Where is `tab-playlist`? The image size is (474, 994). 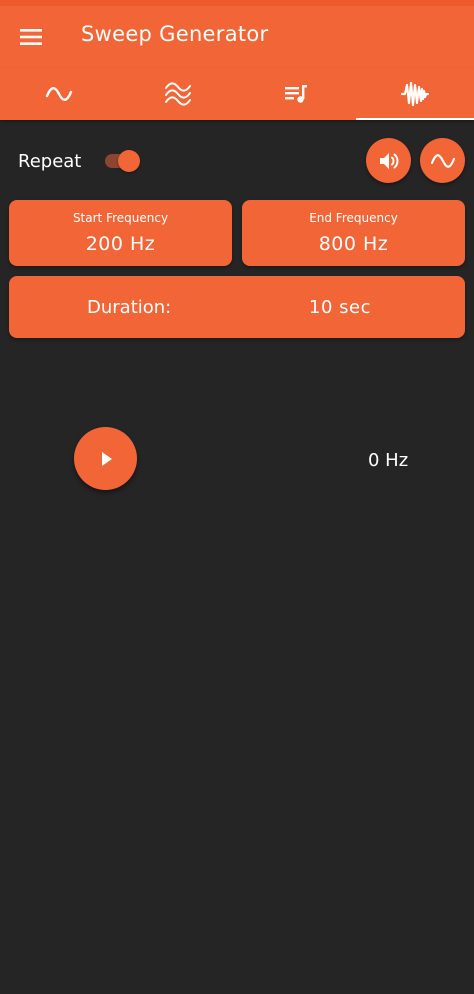 tab-playlist is located at coordinates (296, 94).